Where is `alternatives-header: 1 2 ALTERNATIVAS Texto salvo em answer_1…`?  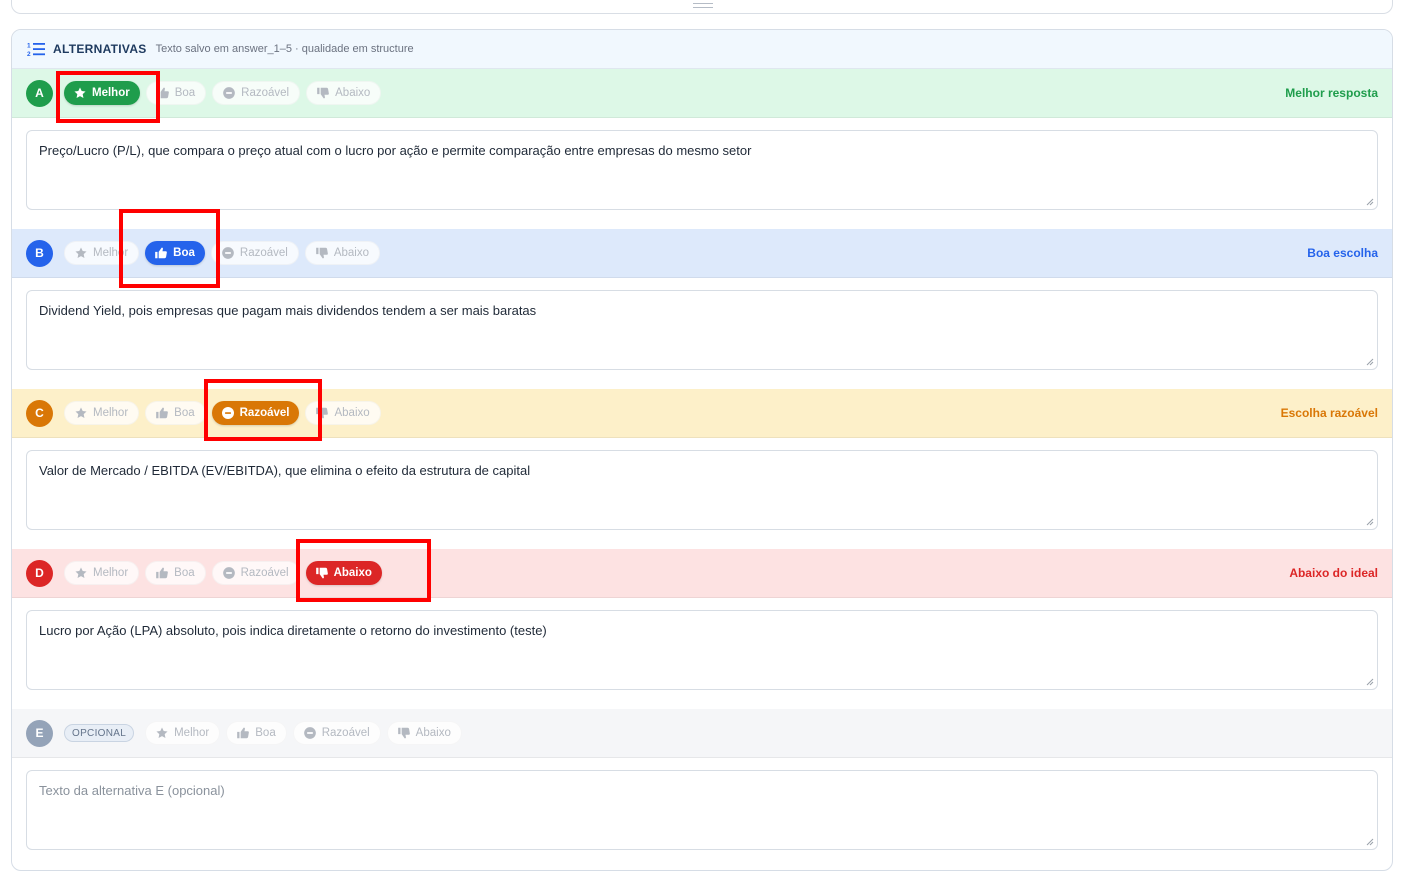
alternatives-header: 1 2 ALTERNATIVAS Texto salvo em answer_1… is located at coordinates (702, 49).